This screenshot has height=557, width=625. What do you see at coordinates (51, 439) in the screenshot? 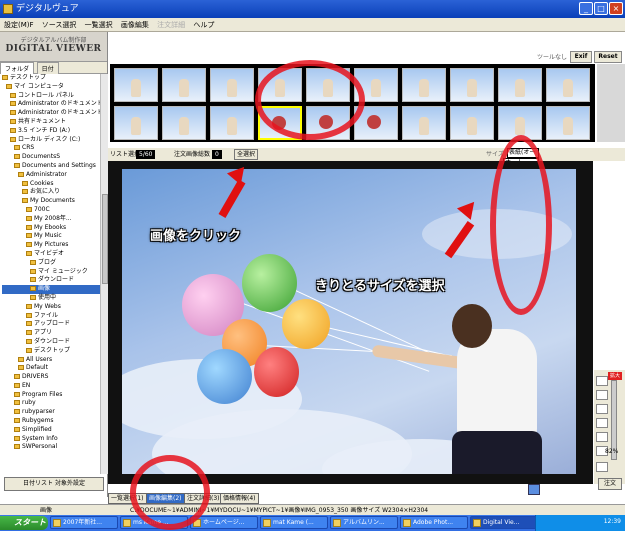
I see `tree-item: System Info` at bounding box center [51, 439].